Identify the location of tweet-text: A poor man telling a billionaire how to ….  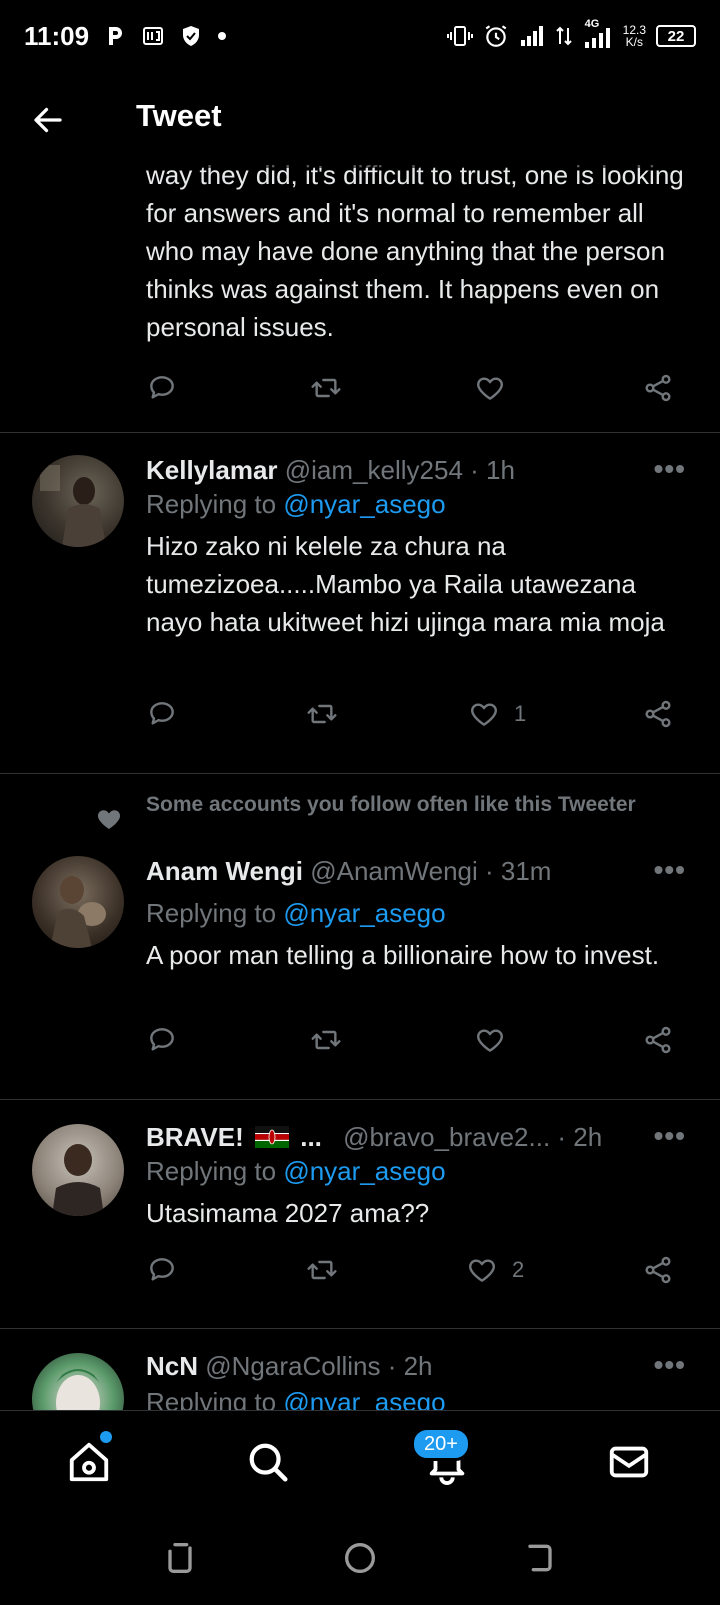
(403, 955).